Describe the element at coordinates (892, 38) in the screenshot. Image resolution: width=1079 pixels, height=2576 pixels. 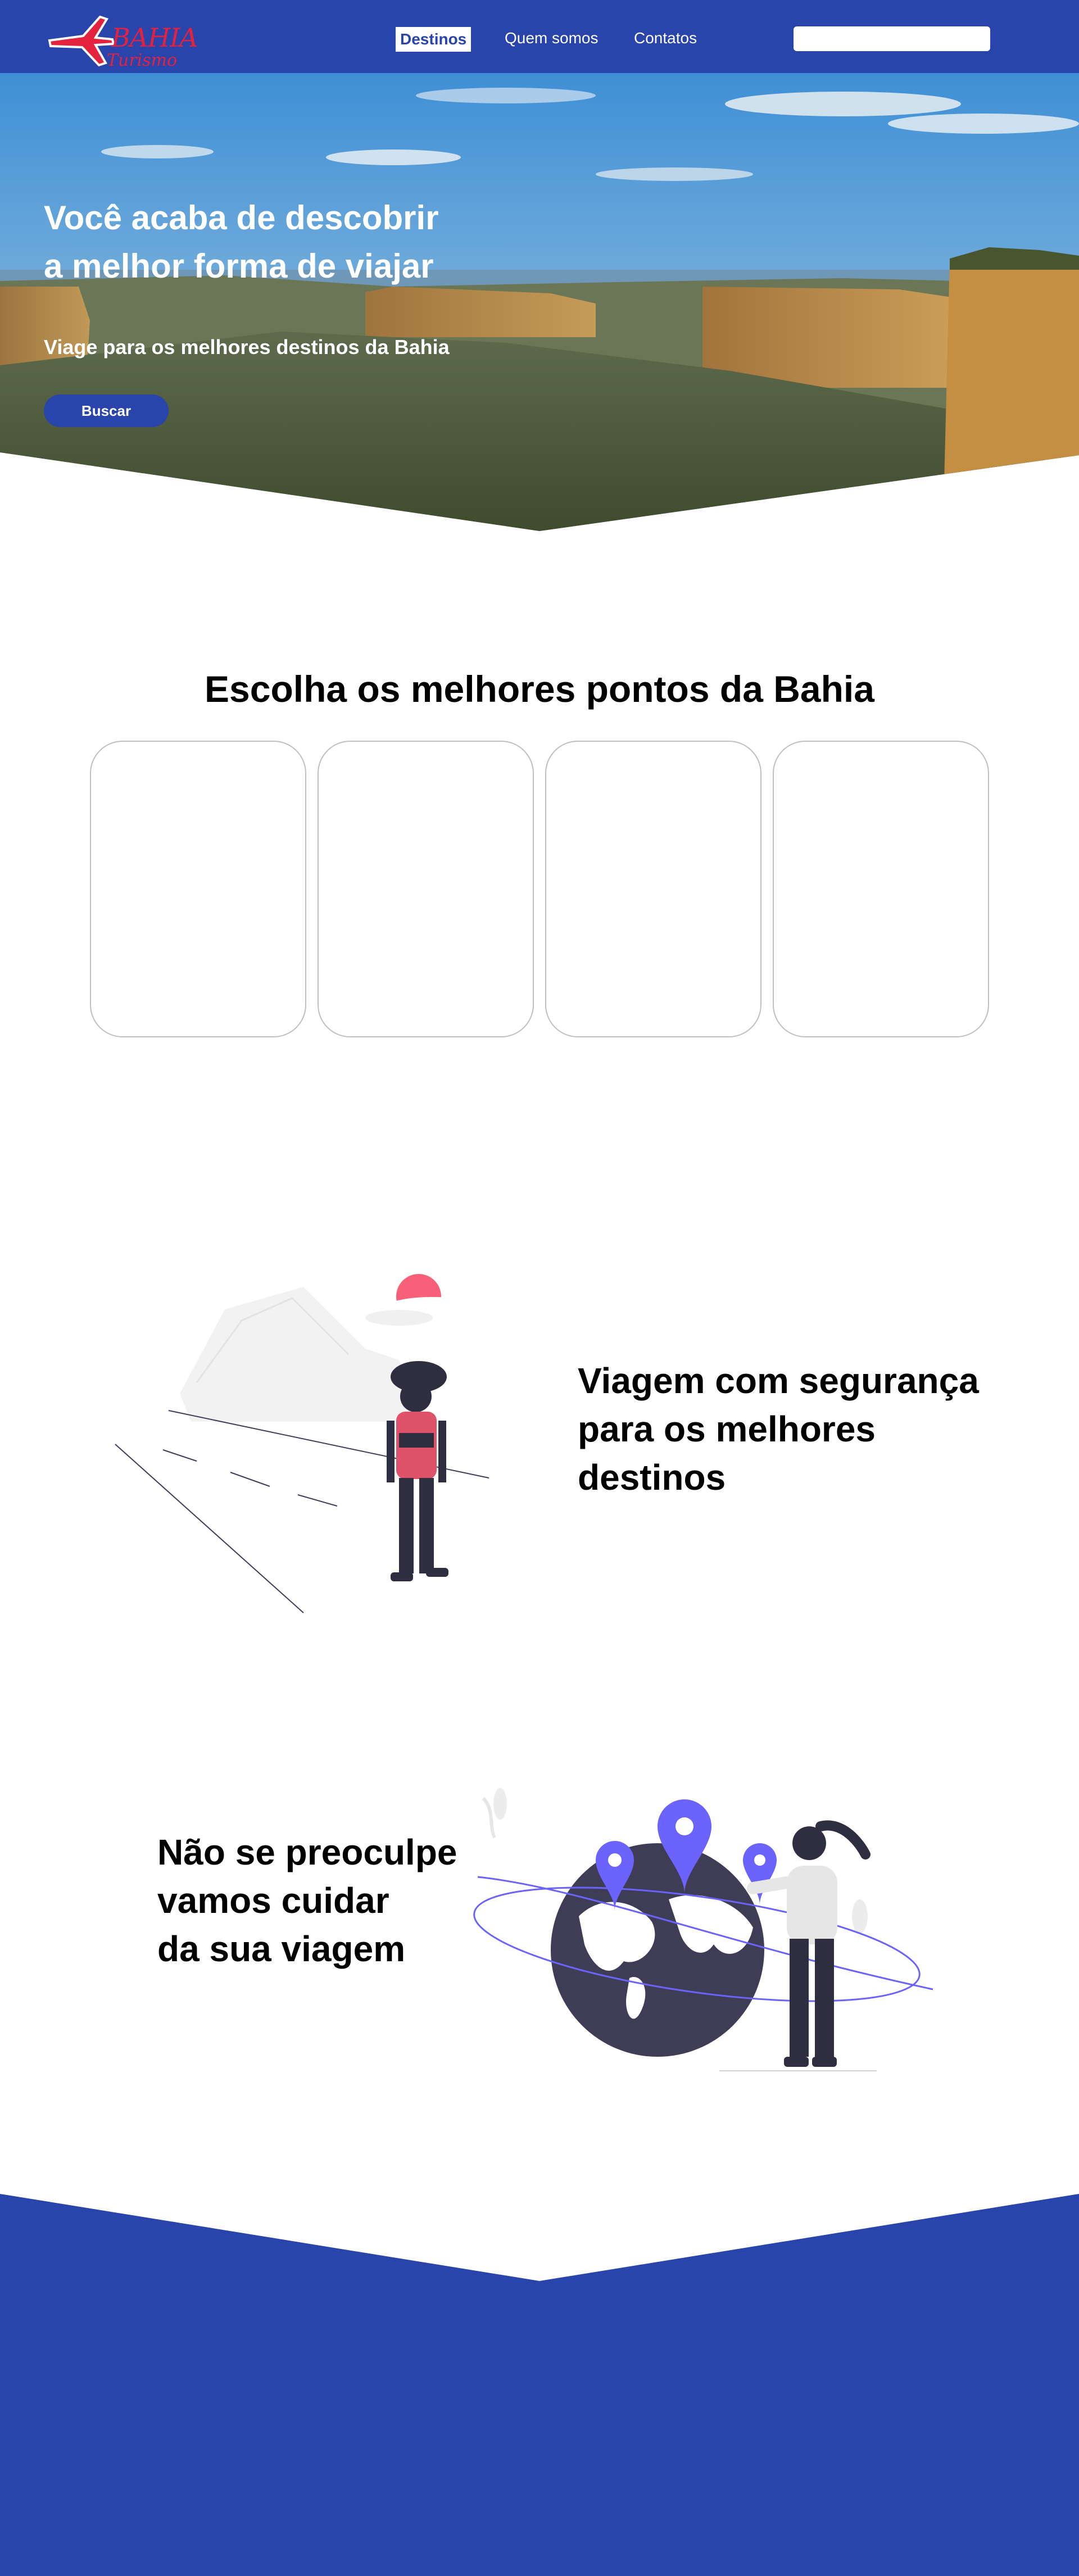
I see `search-input` at that location.